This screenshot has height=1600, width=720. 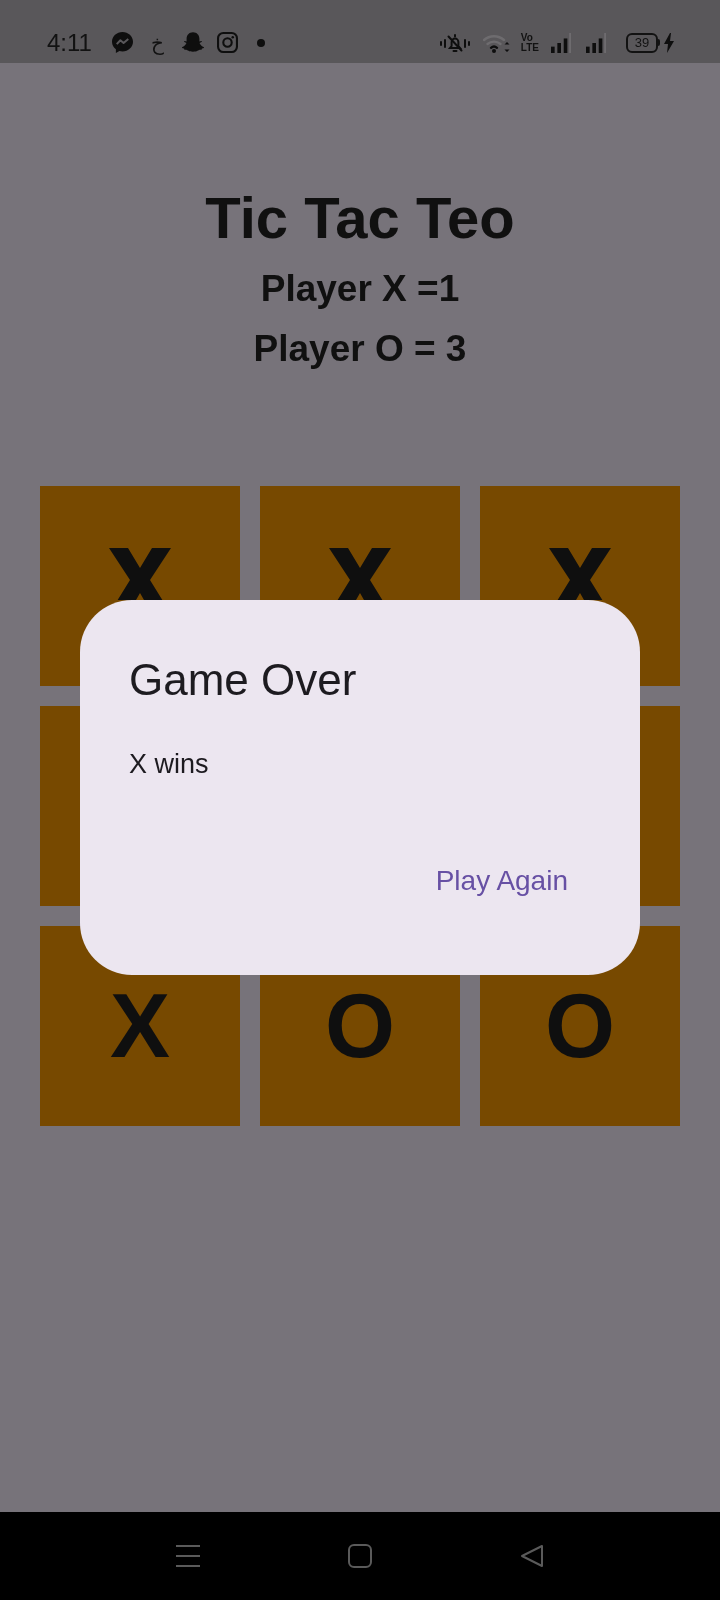 What do you see at coordinates (527, 37) in the screenshot?
I see `network-type-label: Vo` at bounding box center [527, 37].